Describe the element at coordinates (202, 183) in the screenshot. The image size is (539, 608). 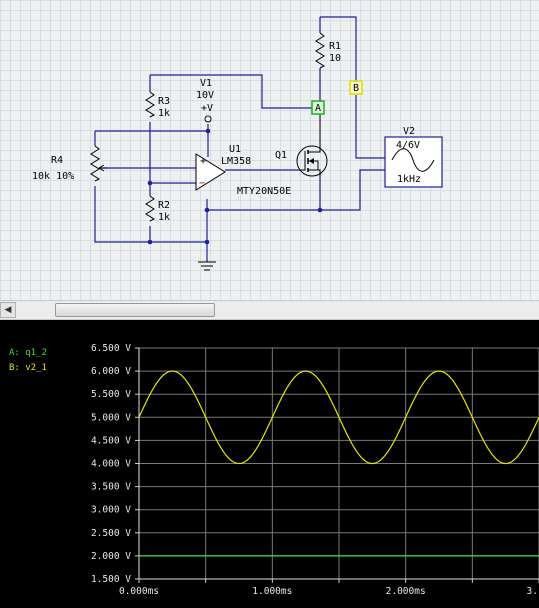
I see `u1-minus-sign: −` at that location.